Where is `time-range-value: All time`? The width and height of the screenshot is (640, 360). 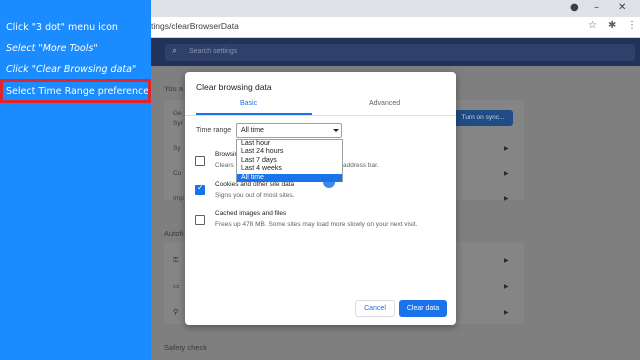 time-range-value: All time is located at coordinates (252, 130).